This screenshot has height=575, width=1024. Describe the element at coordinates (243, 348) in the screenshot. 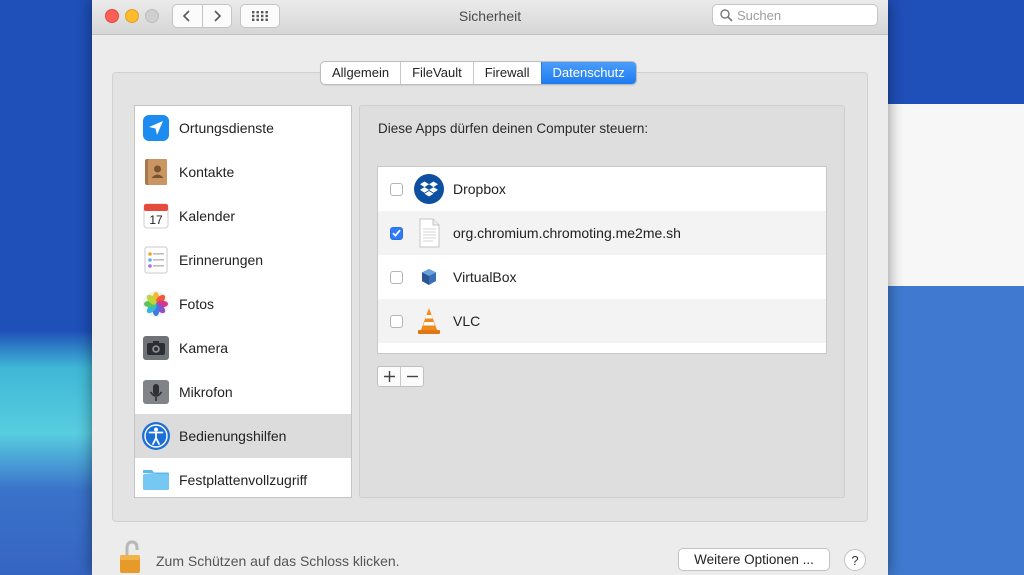

I see `sidebar-item-kamera: Kamera` at that location.